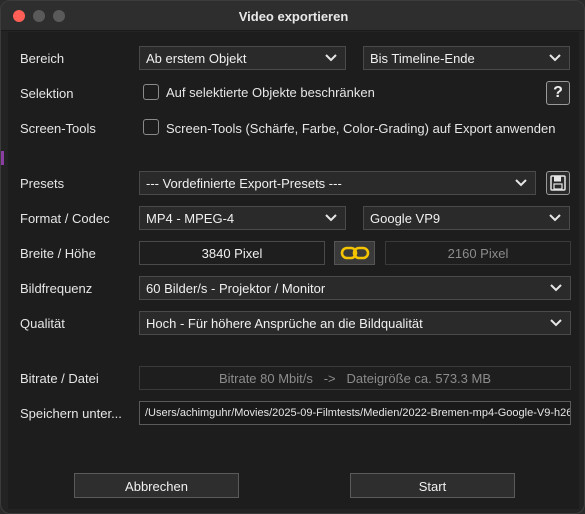 The image size is (585, 514). I want to click on size-label: Breite / Höhe, so click(58, 253).